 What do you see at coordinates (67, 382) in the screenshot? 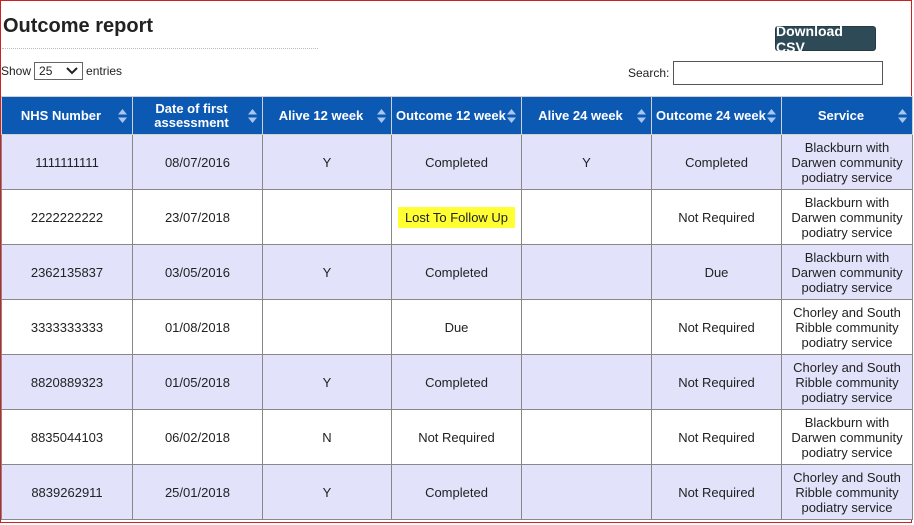
I see `cell-nhs-number: 8820889323` at bounding box center [67, 382].